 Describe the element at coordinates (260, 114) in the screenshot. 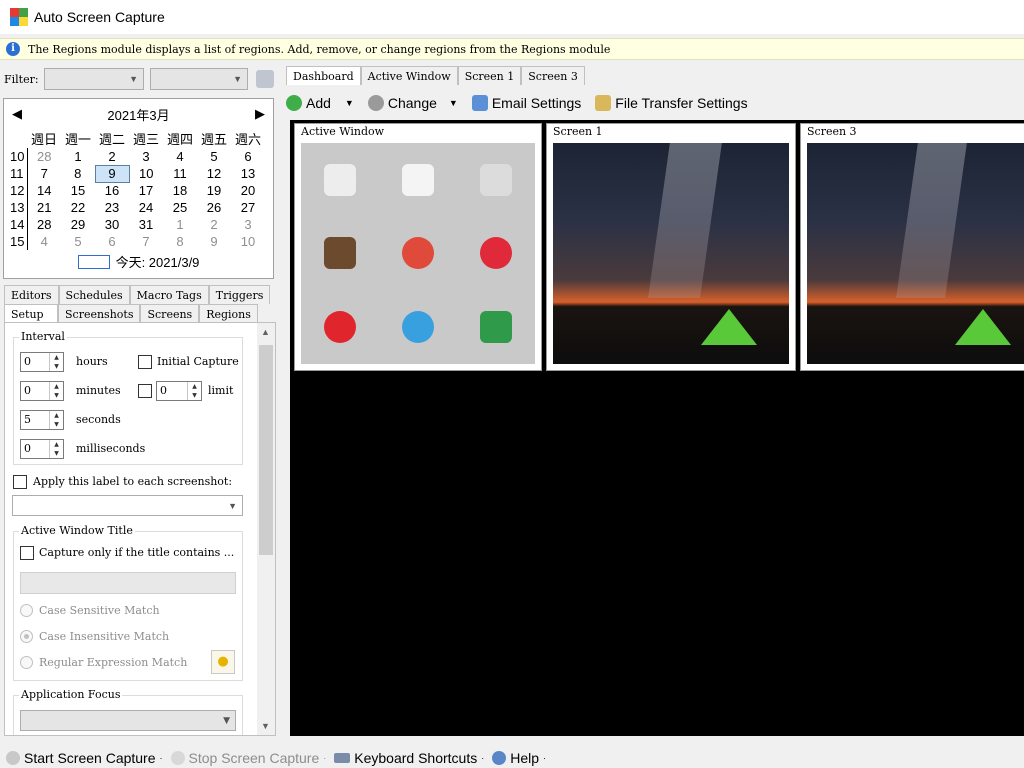

I see `next-month-icon: ▶` at that location.